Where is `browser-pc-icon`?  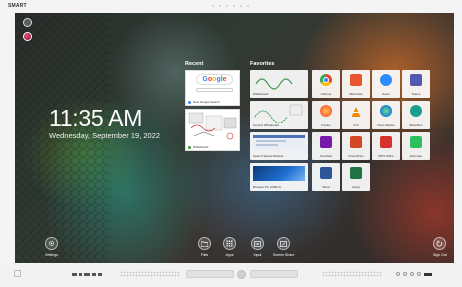 browser-pc-icon is located at coordinates (279, 173).